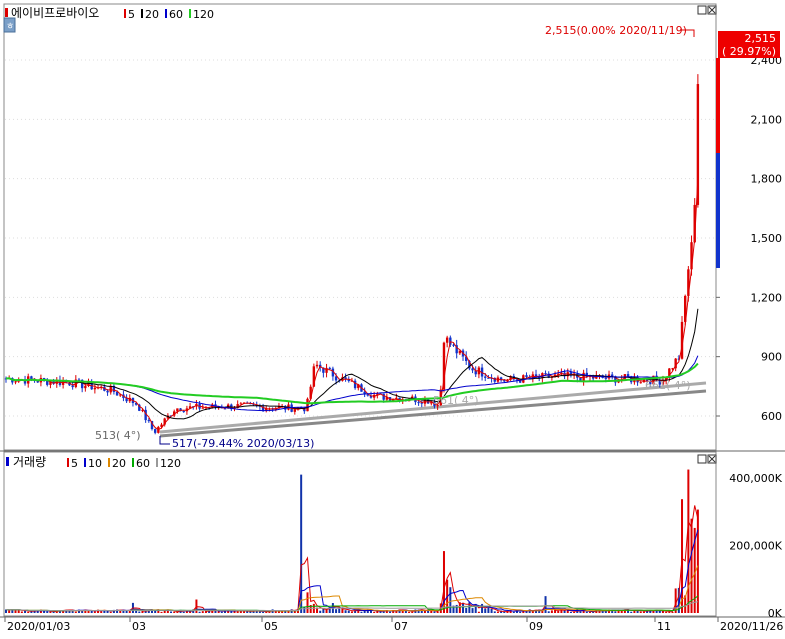  I want to click on ma-legend-label-60: 60, so click(176, 14).